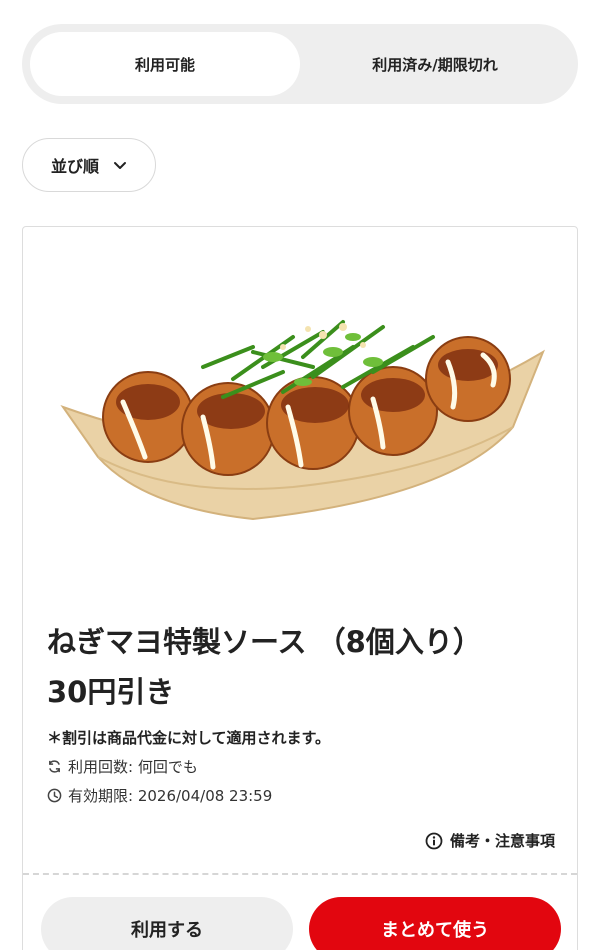  Describe the element at coordinates (435, 64) in the screenshot. I see `tab-used-expired: 利用済み/期限切れ` at that location.